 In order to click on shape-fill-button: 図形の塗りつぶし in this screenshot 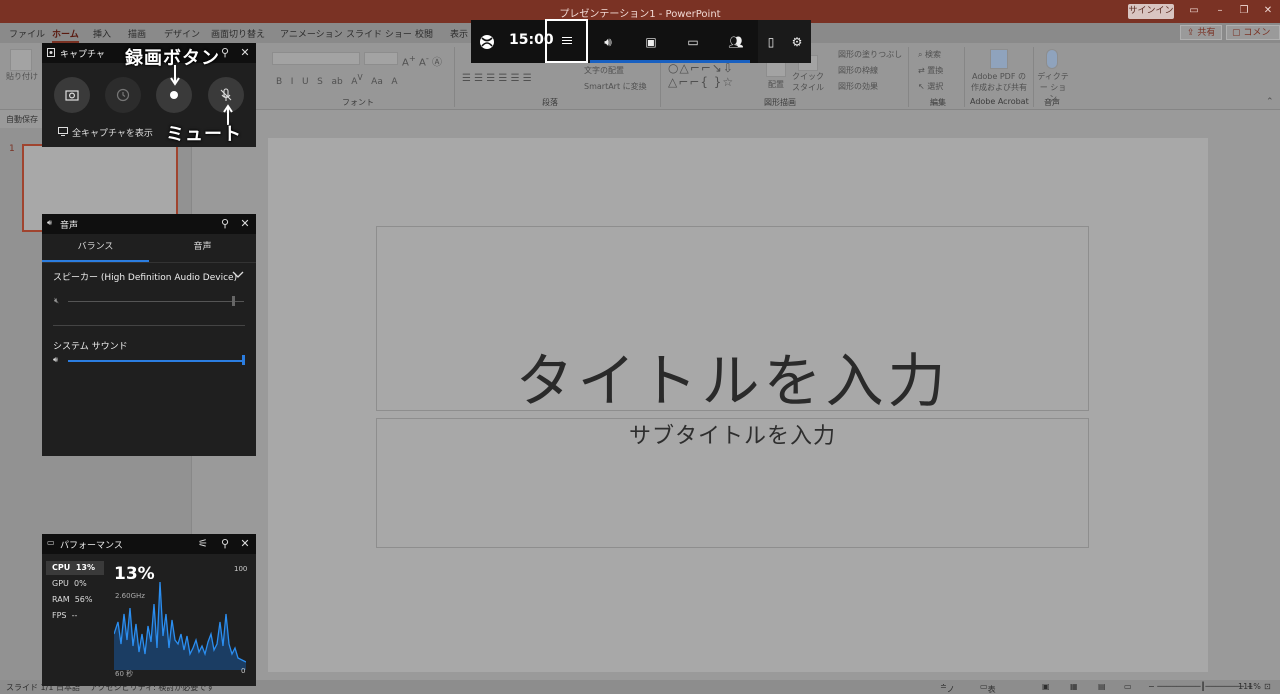, I will do `click(870, 54)`.